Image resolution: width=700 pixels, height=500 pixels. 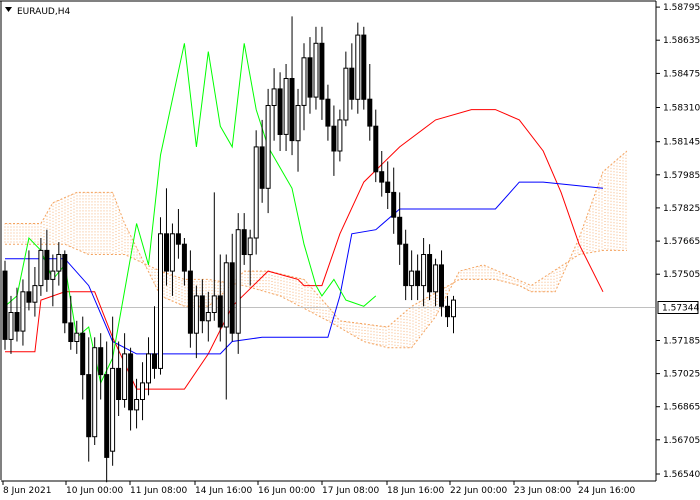 What do you see at coordinates (681, 8) in the screenshot?
I see `y-tick-label: 1.58795` at bounding box center [681, 8].